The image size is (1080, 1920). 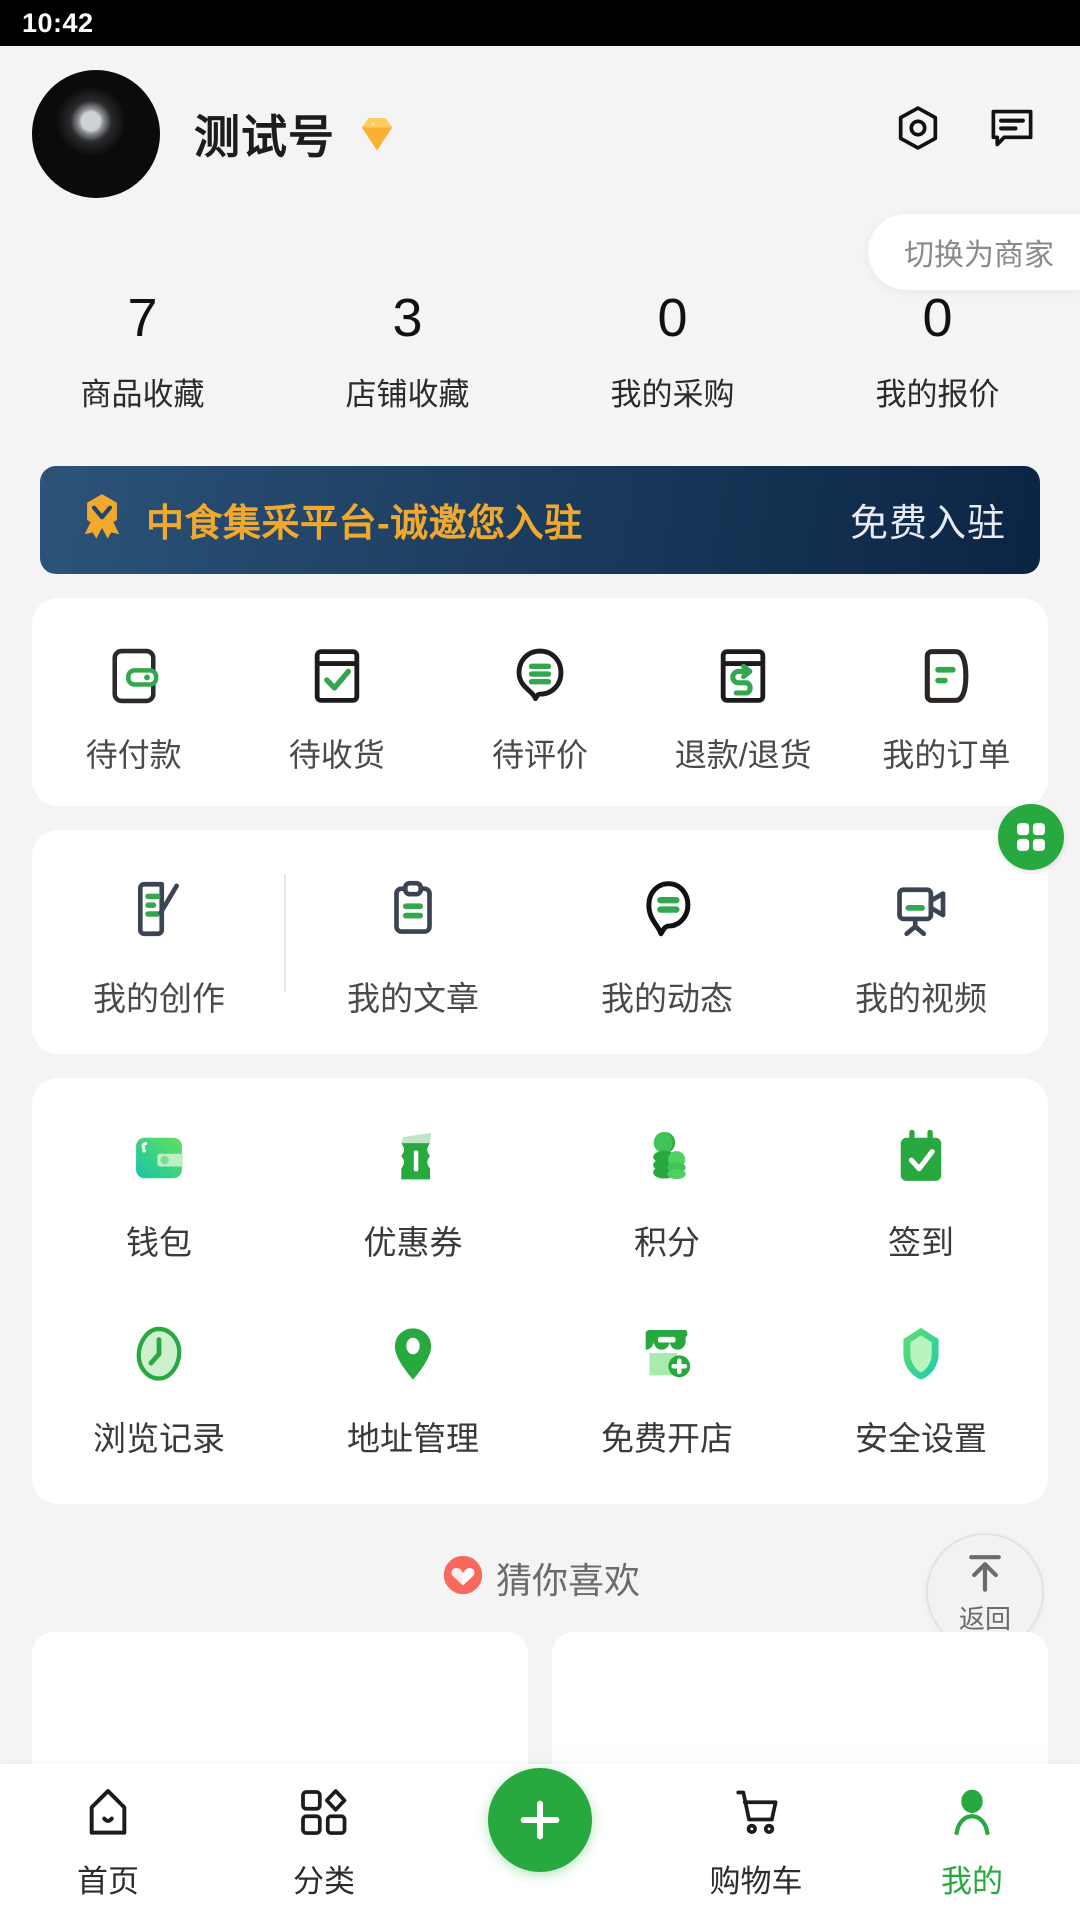 I want to click on creation-item-my-moments: 我的动态, so click(x=667, y=944).